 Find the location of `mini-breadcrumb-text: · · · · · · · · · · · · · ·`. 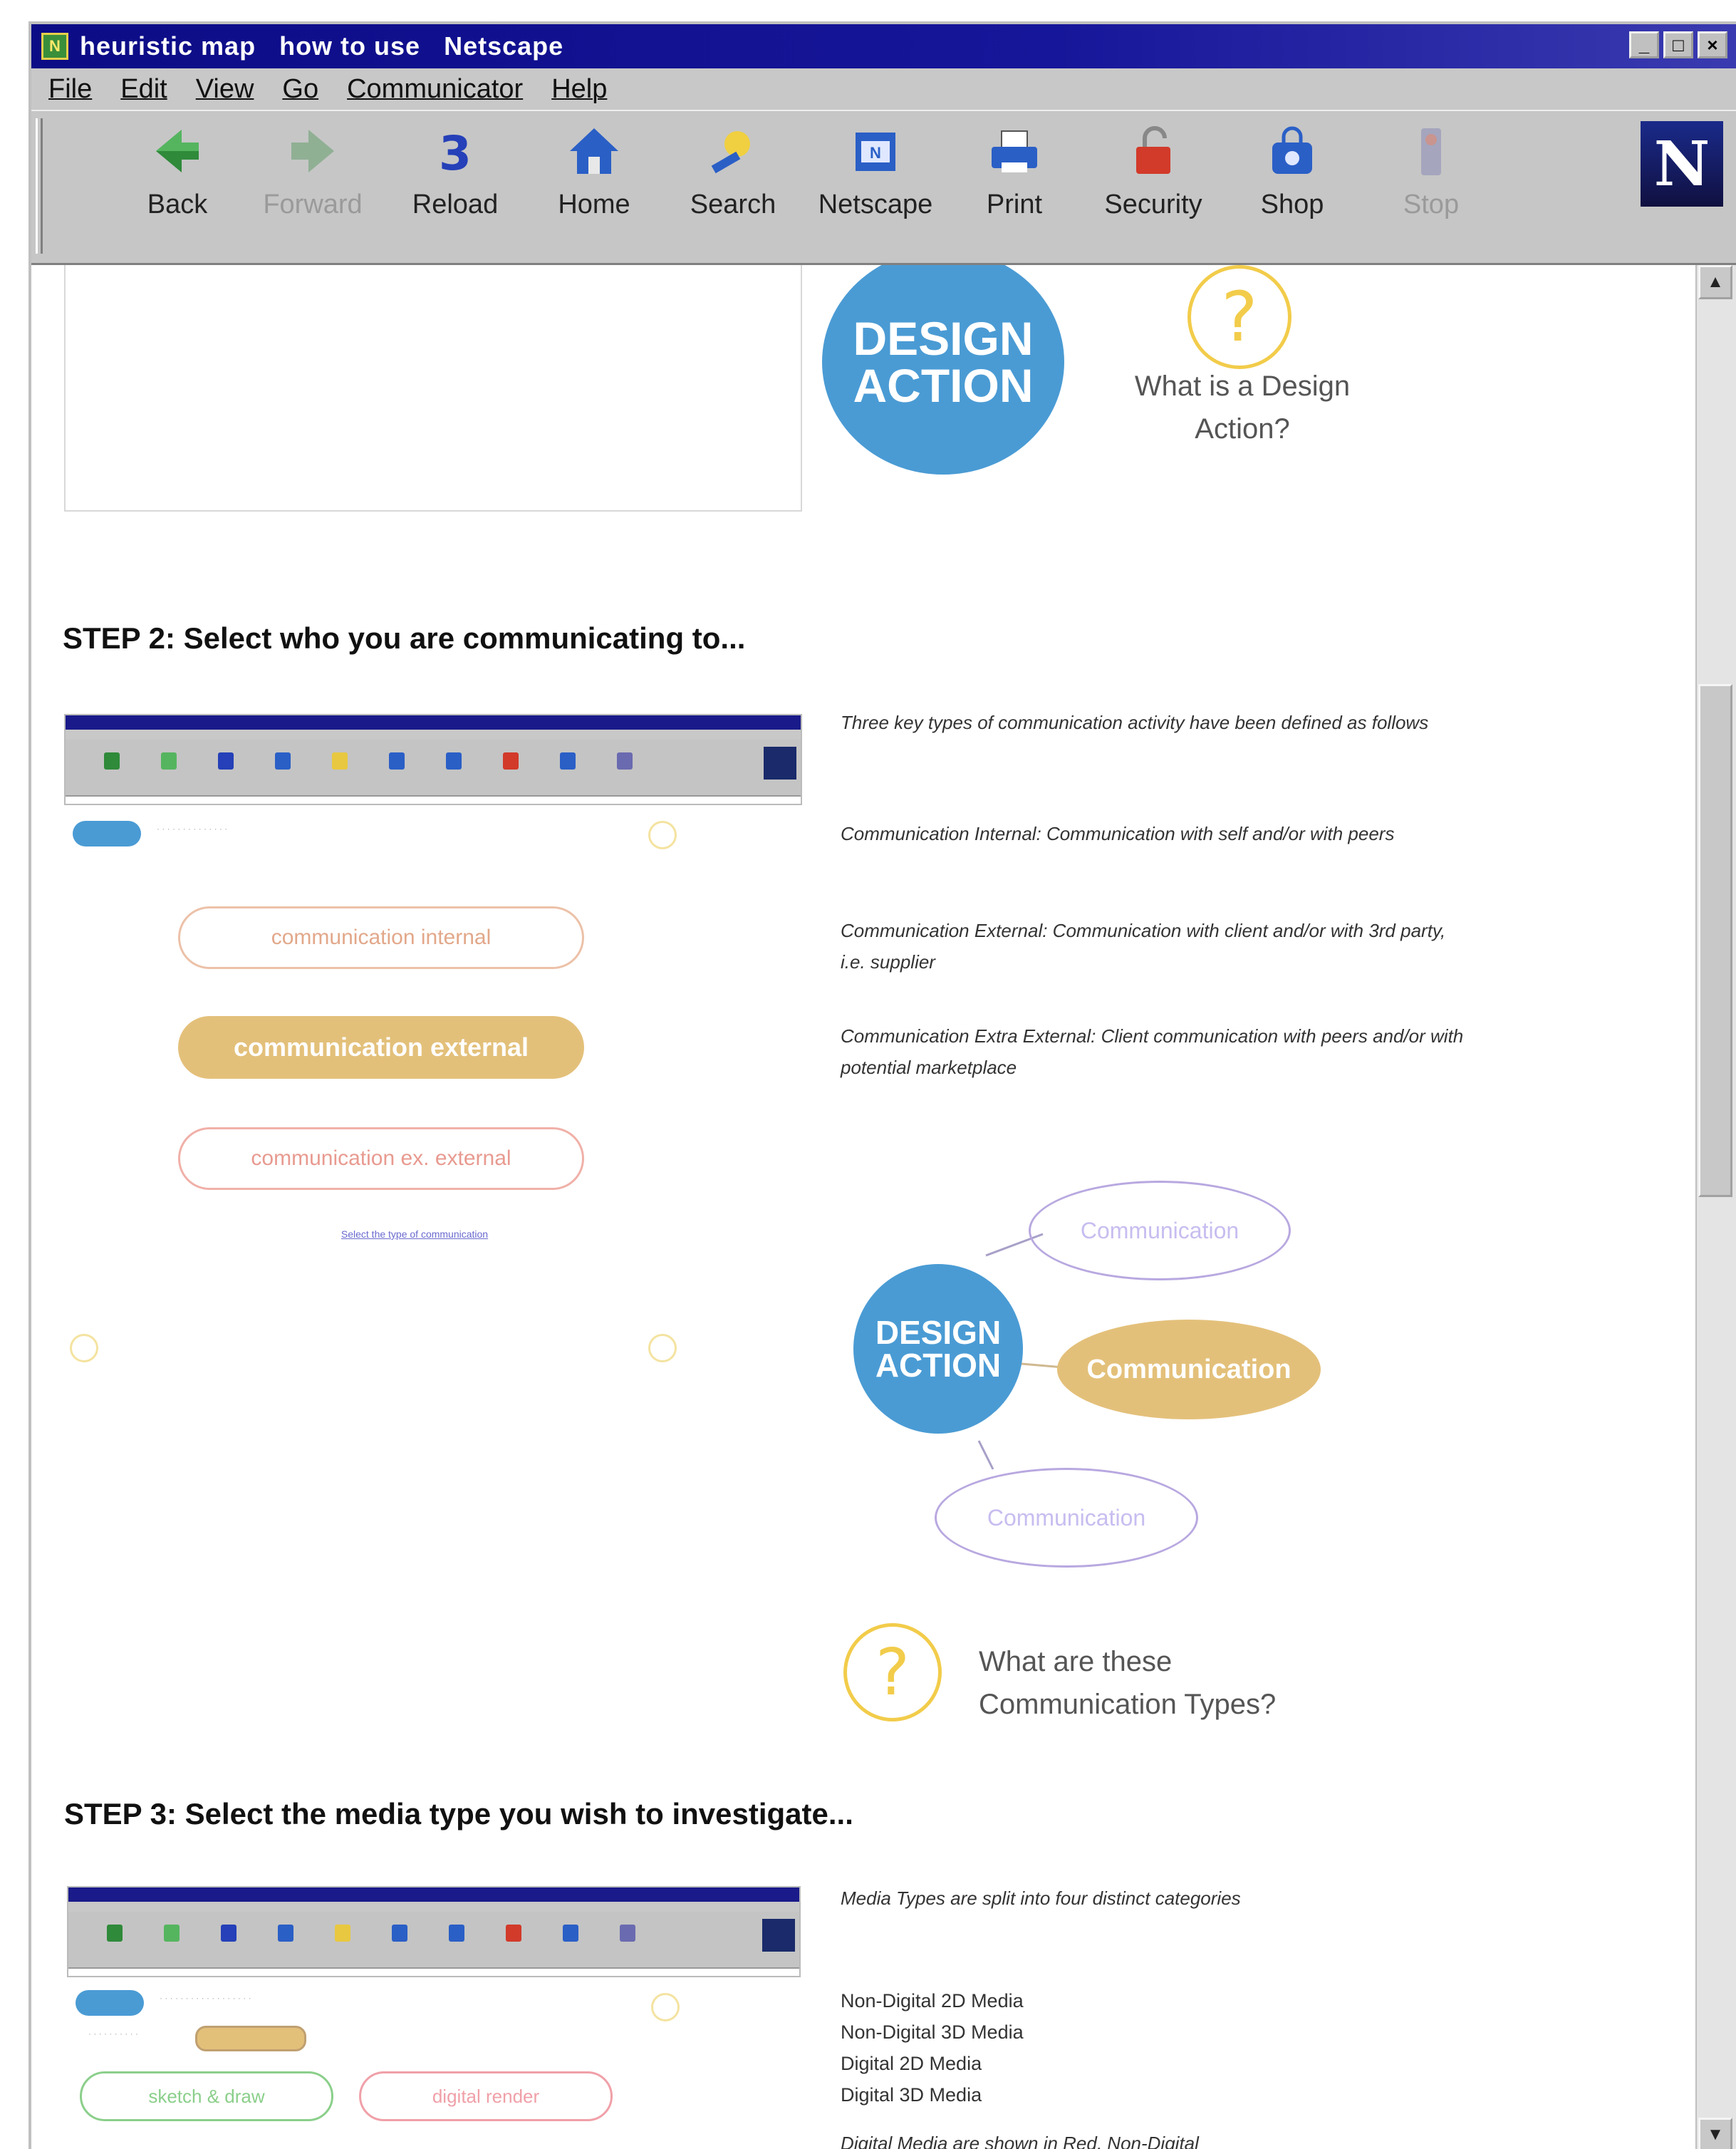

mini-breadcrumb-text: · · · · · · · · · · · · · · is located at coordinates (193, 829).